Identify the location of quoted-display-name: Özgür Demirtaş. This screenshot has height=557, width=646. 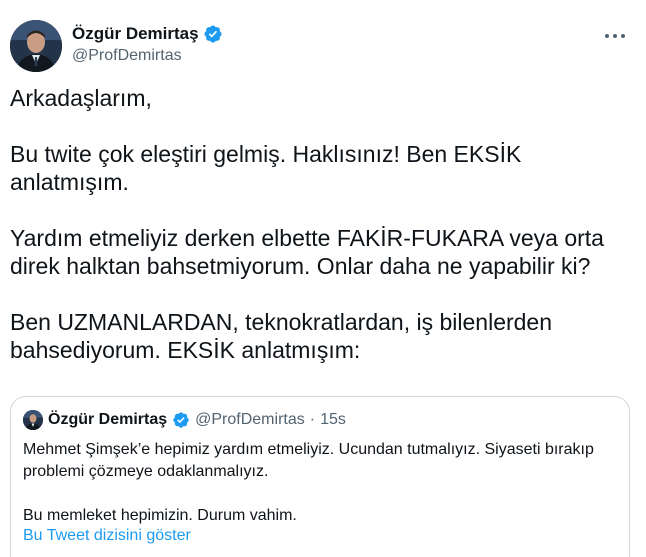
(108, 419).